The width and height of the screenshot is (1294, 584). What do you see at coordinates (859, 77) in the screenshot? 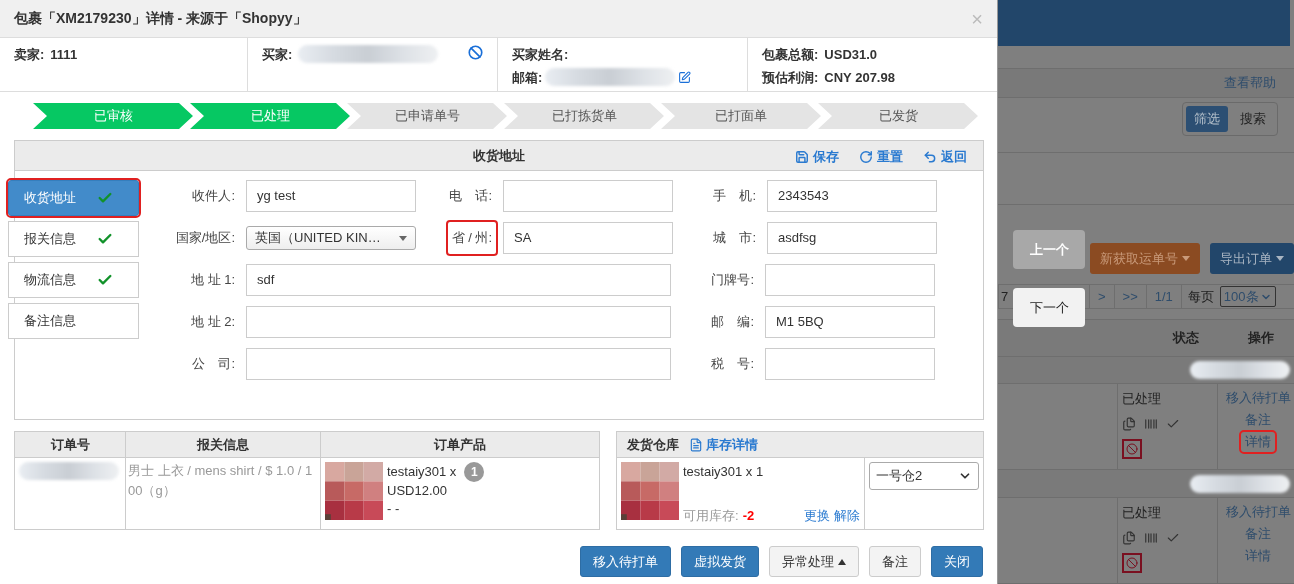
I see `profit-value: CNY 207.98` at bounding box center [859, 77].